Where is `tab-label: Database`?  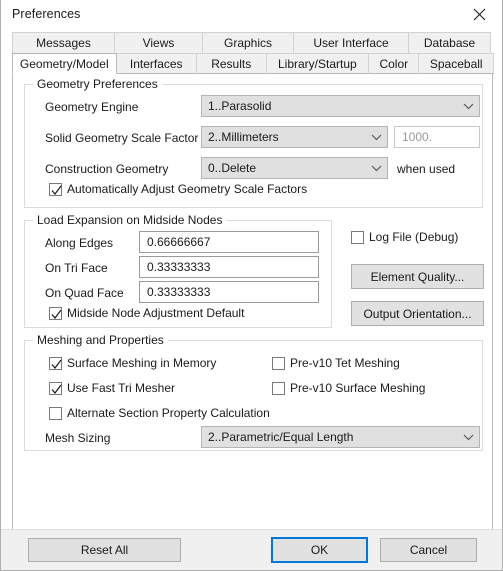 tab-label: Database is located at coordinates (449, 43).